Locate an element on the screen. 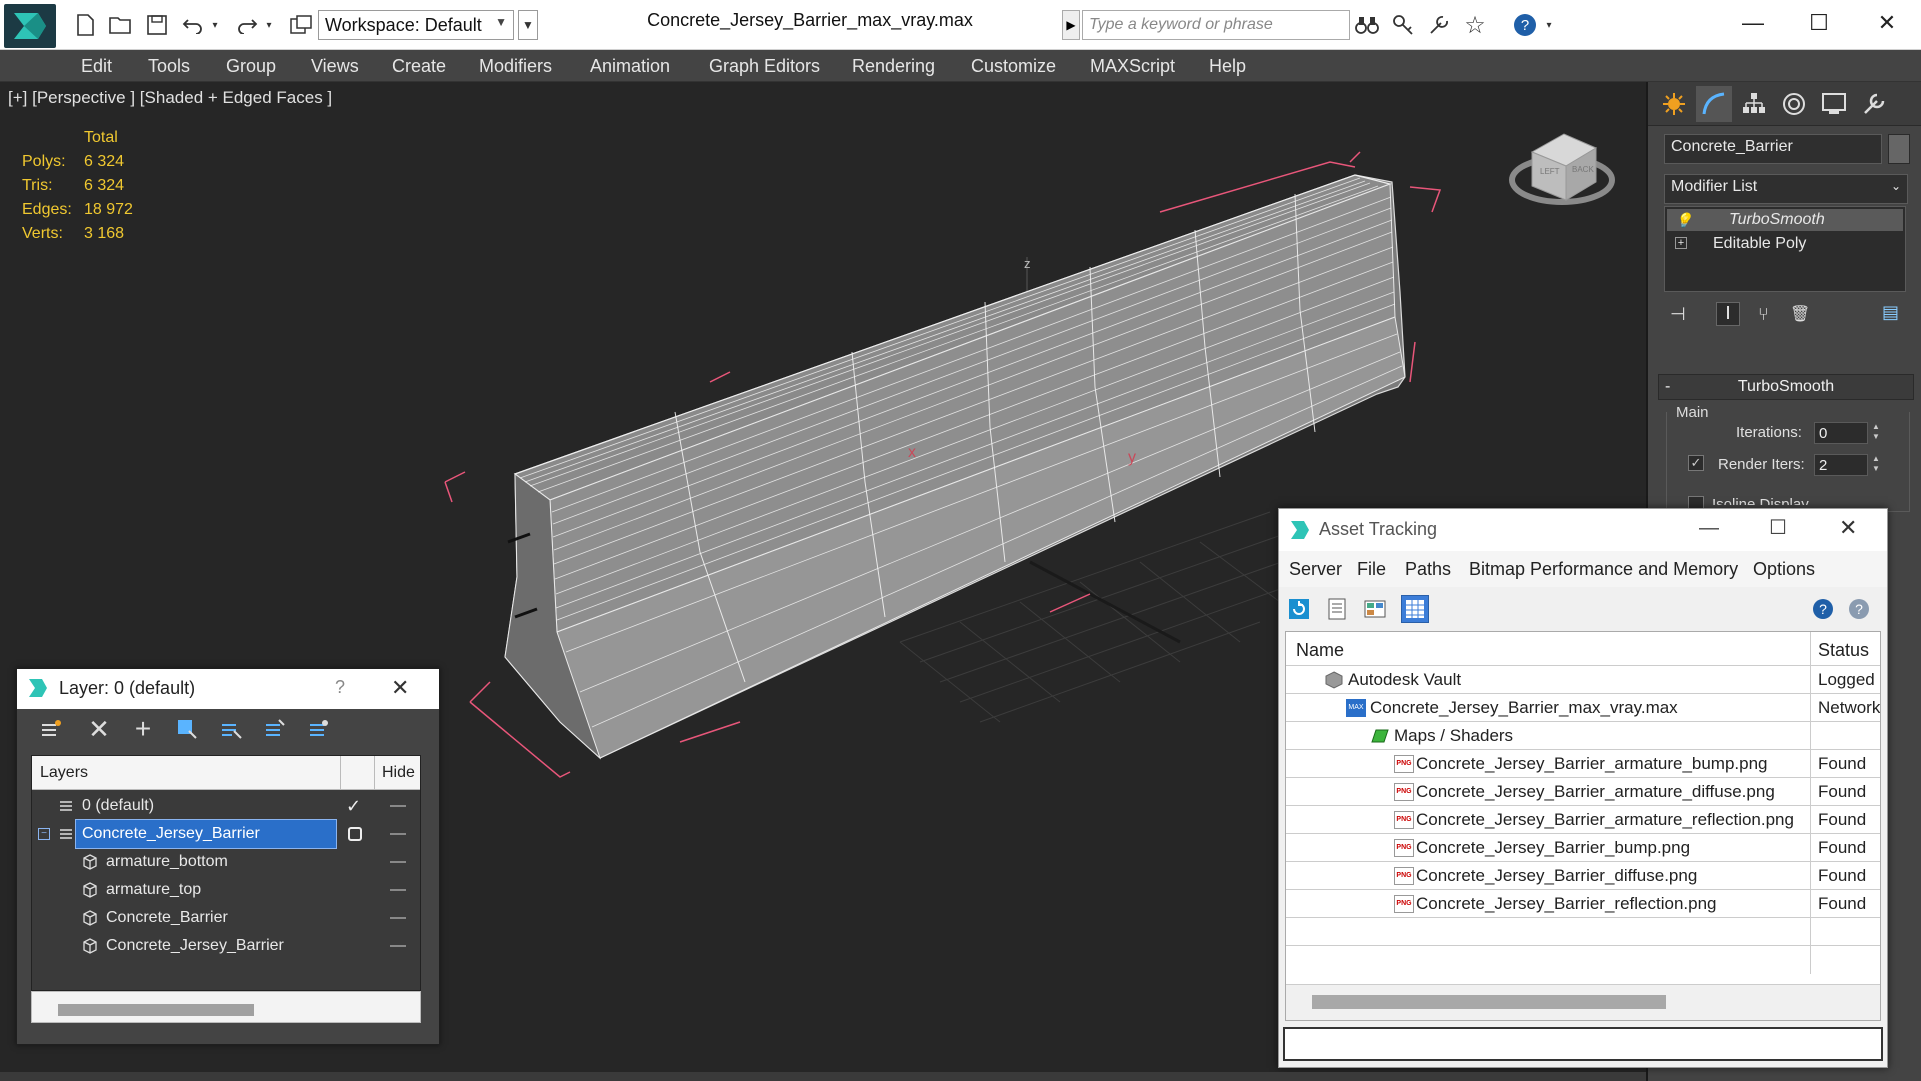 The width and height of the screenshot is (1921, 1081). app-logo-icon is located at coordinates (30, 26).